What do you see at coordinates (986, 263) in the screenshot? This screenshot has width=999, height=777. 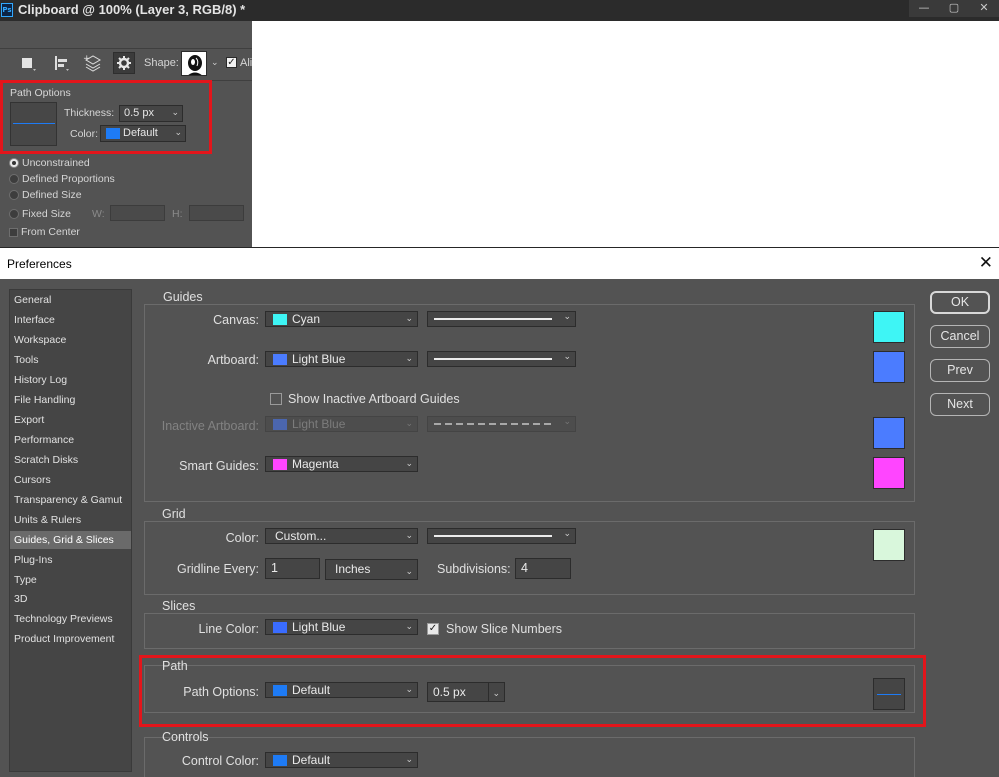 I see `close-icon: ✕` at bounding box center [986, 263].